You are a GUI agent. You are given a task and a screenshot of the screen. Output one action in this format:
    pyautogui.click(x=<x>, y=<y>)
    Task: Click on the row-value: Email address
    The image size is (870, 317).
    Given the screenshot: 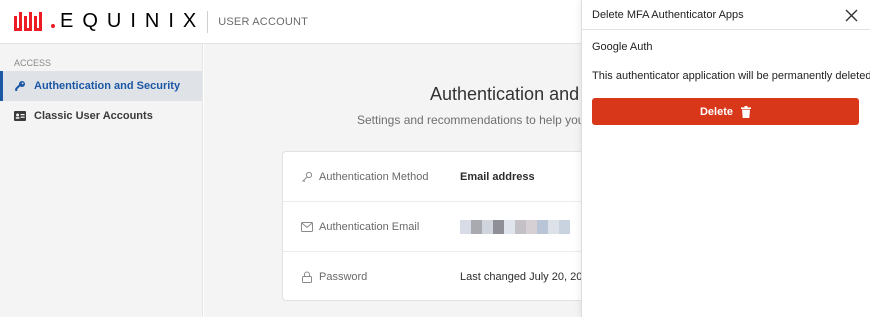 What is the action you would take?
    pyautogui.click(x=497, y=176)
    